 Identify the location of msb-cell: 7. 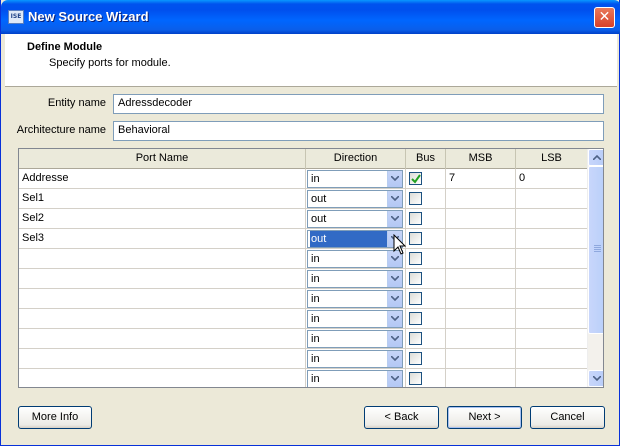
(481, 179).